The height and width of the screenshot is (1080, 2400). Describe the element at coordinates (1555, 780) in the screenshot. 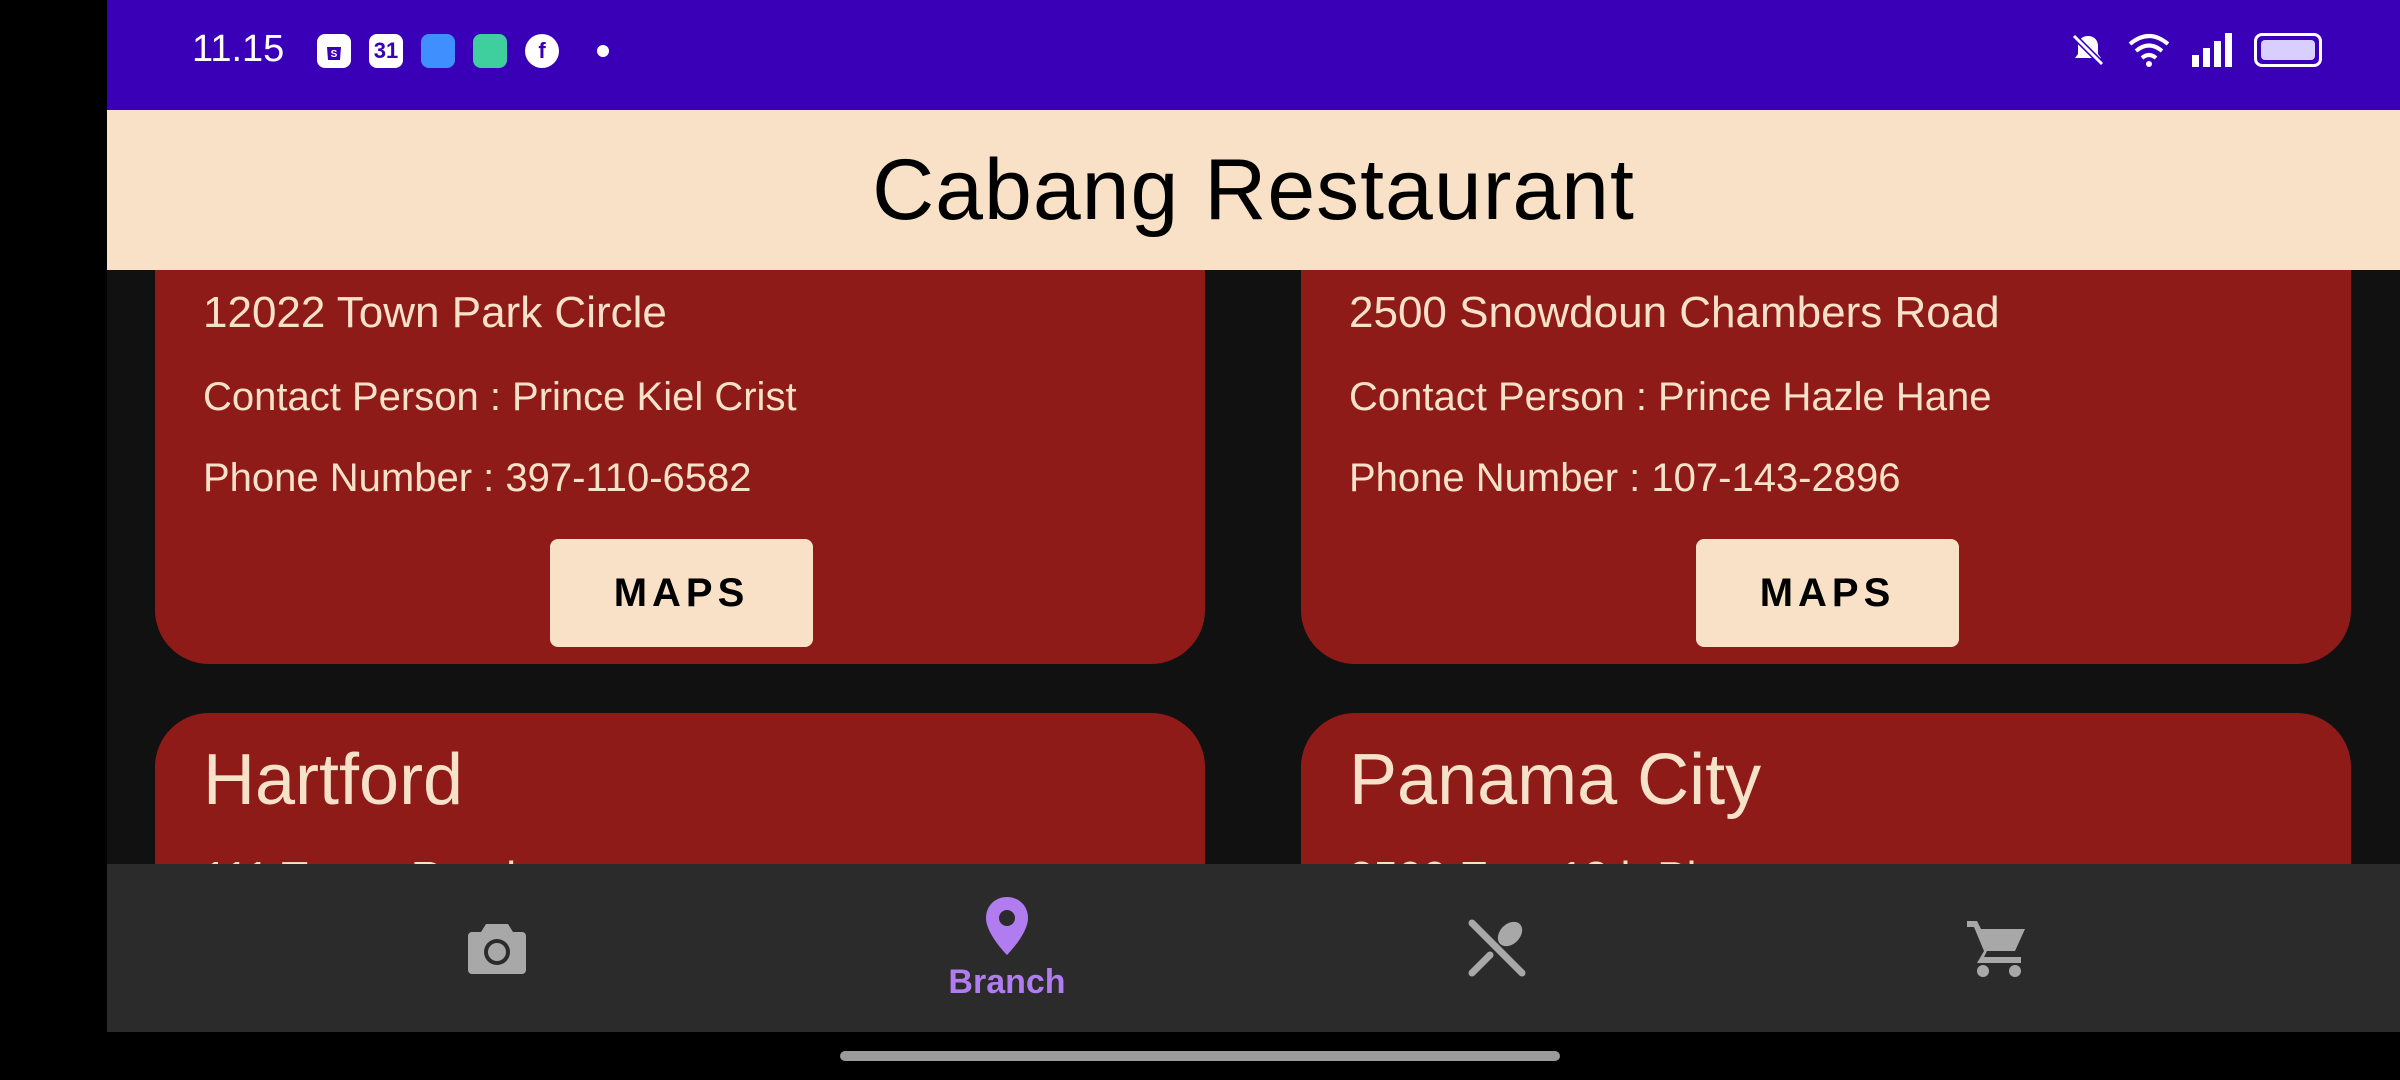

I see `branch-city: Panama City` at that location.